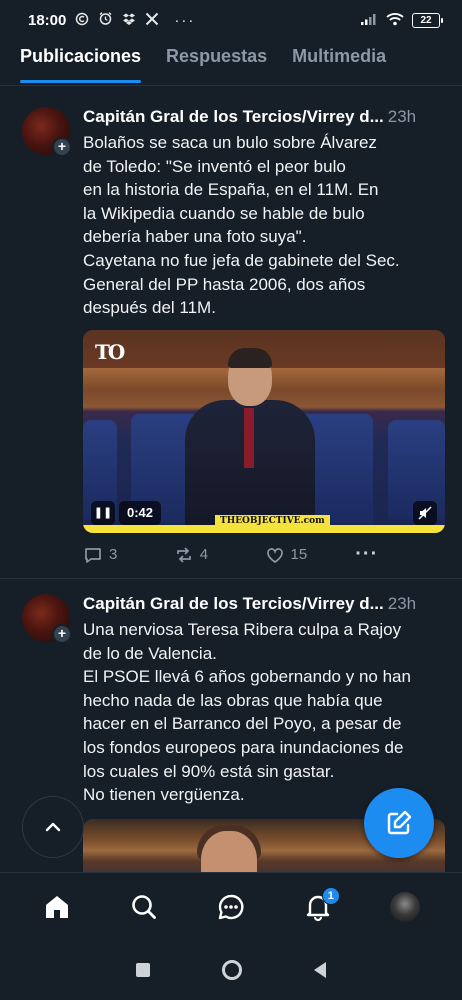 This screenshot has width=462, height=1000. Describe the element at coordinates (103, 512) in the screenshot. I see `pause-icon: ❚❚` at that location.